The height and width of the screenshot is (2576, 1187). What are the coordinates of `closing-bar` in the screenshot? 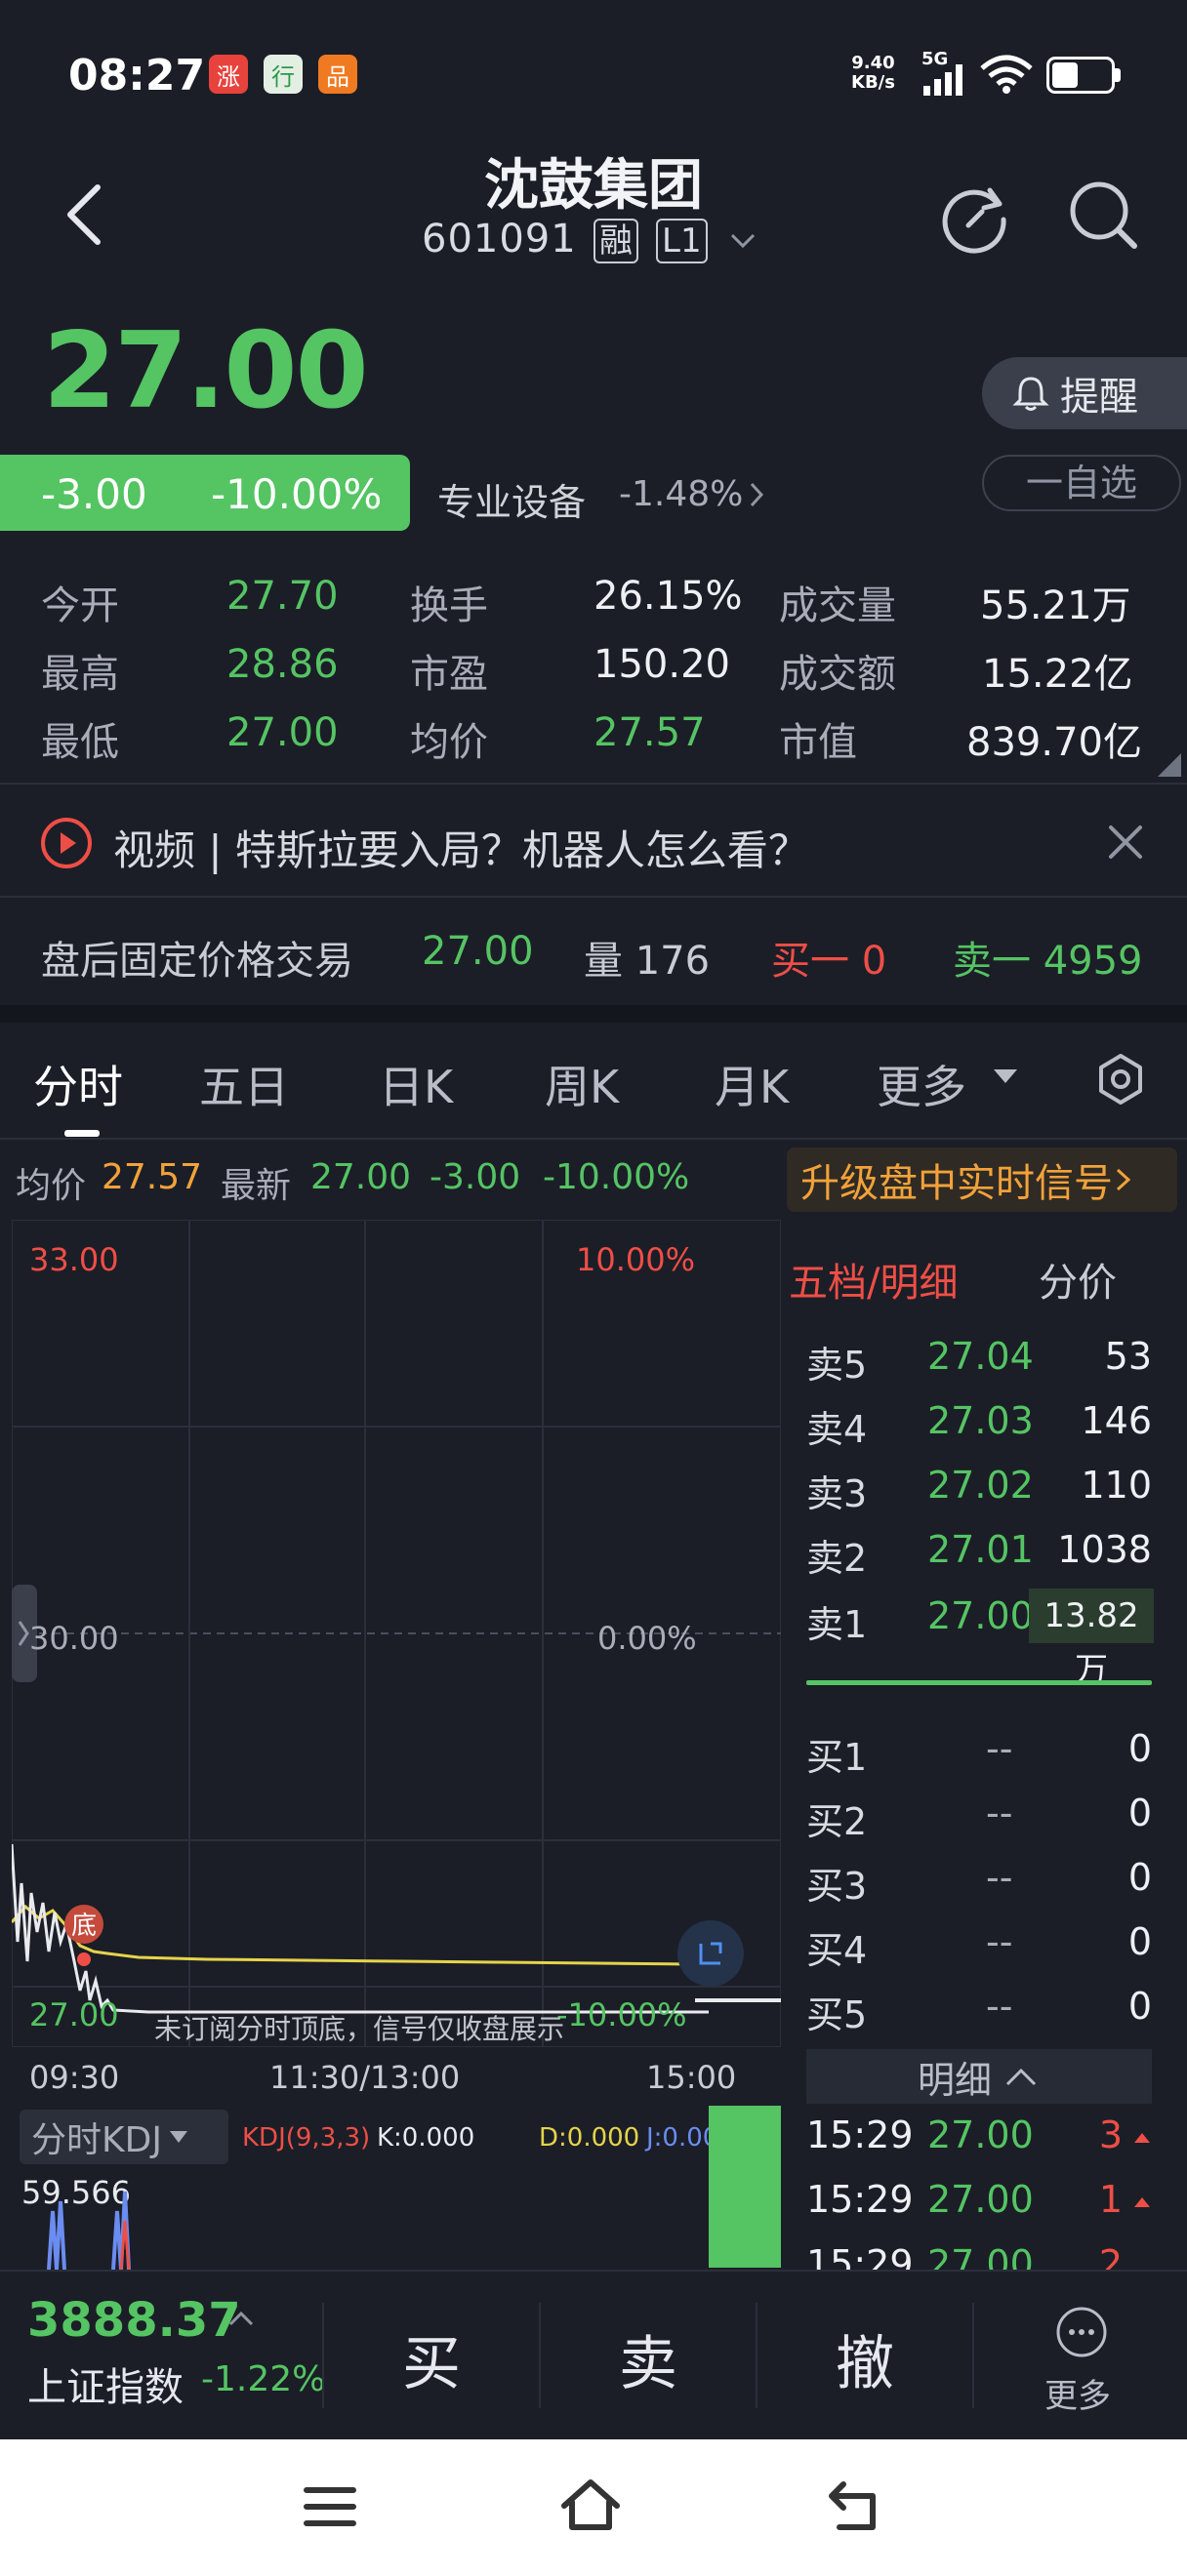 It's located at (738, 2000).